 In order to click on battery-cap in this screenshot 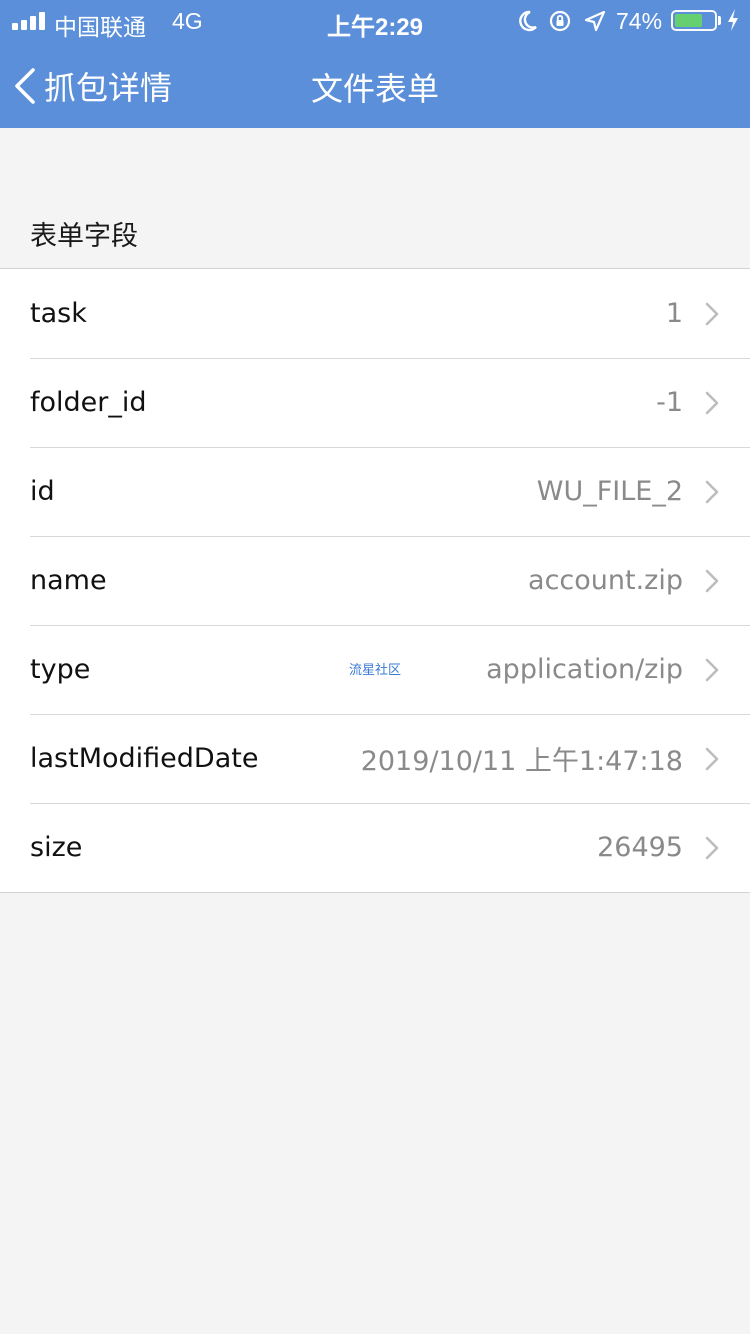, I will do `click(719, 20)`.